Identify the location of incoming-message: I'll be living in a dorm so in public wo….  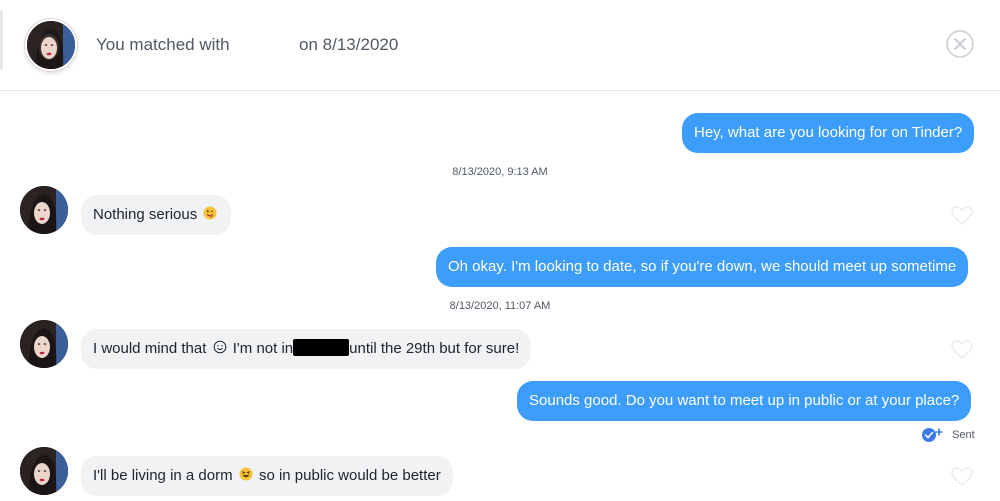
(267, 476).